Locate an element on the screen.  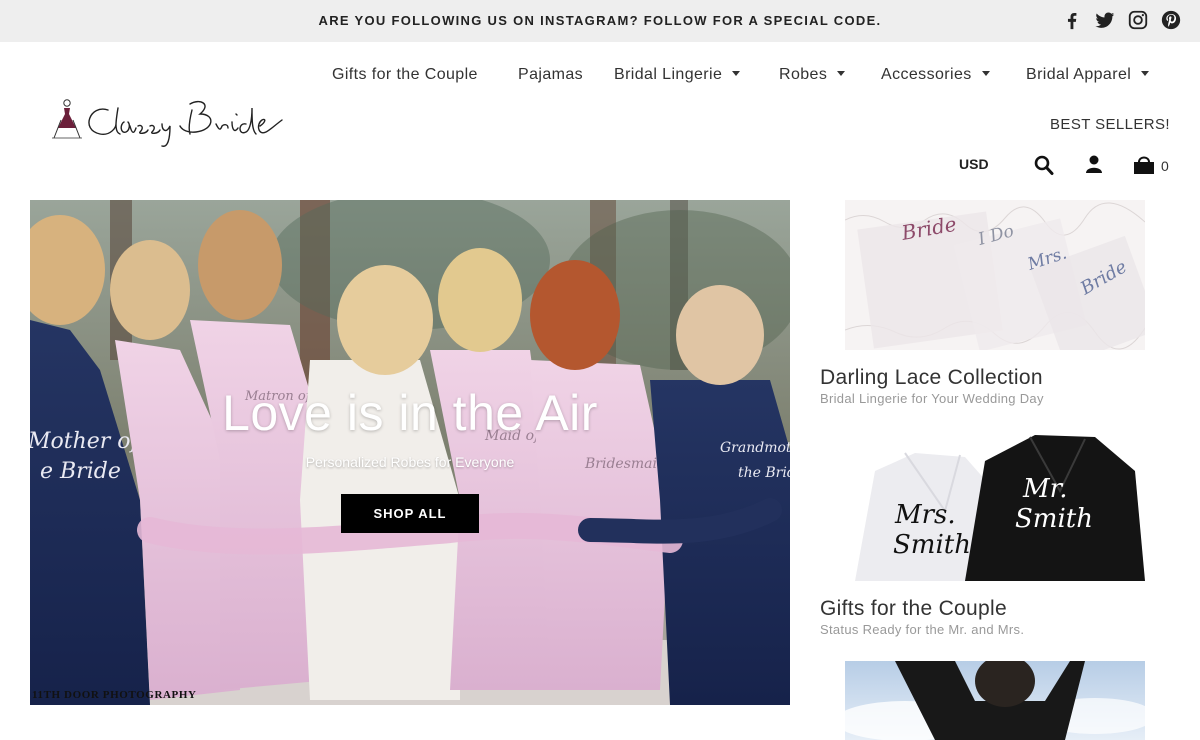
nav-item-accessories: Accessories is located at coordinates (935, 75).